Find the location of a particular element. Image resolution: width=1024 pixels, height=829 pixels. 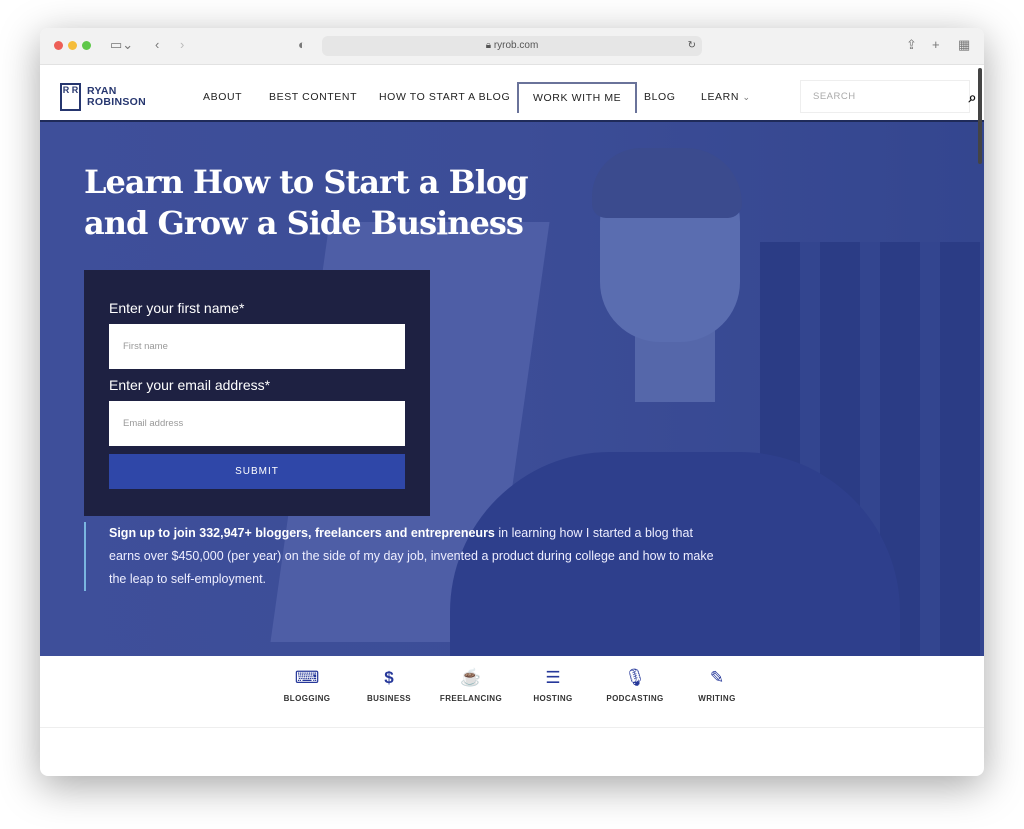

search-icon: ⌕ is located at coordinates (973, 97).